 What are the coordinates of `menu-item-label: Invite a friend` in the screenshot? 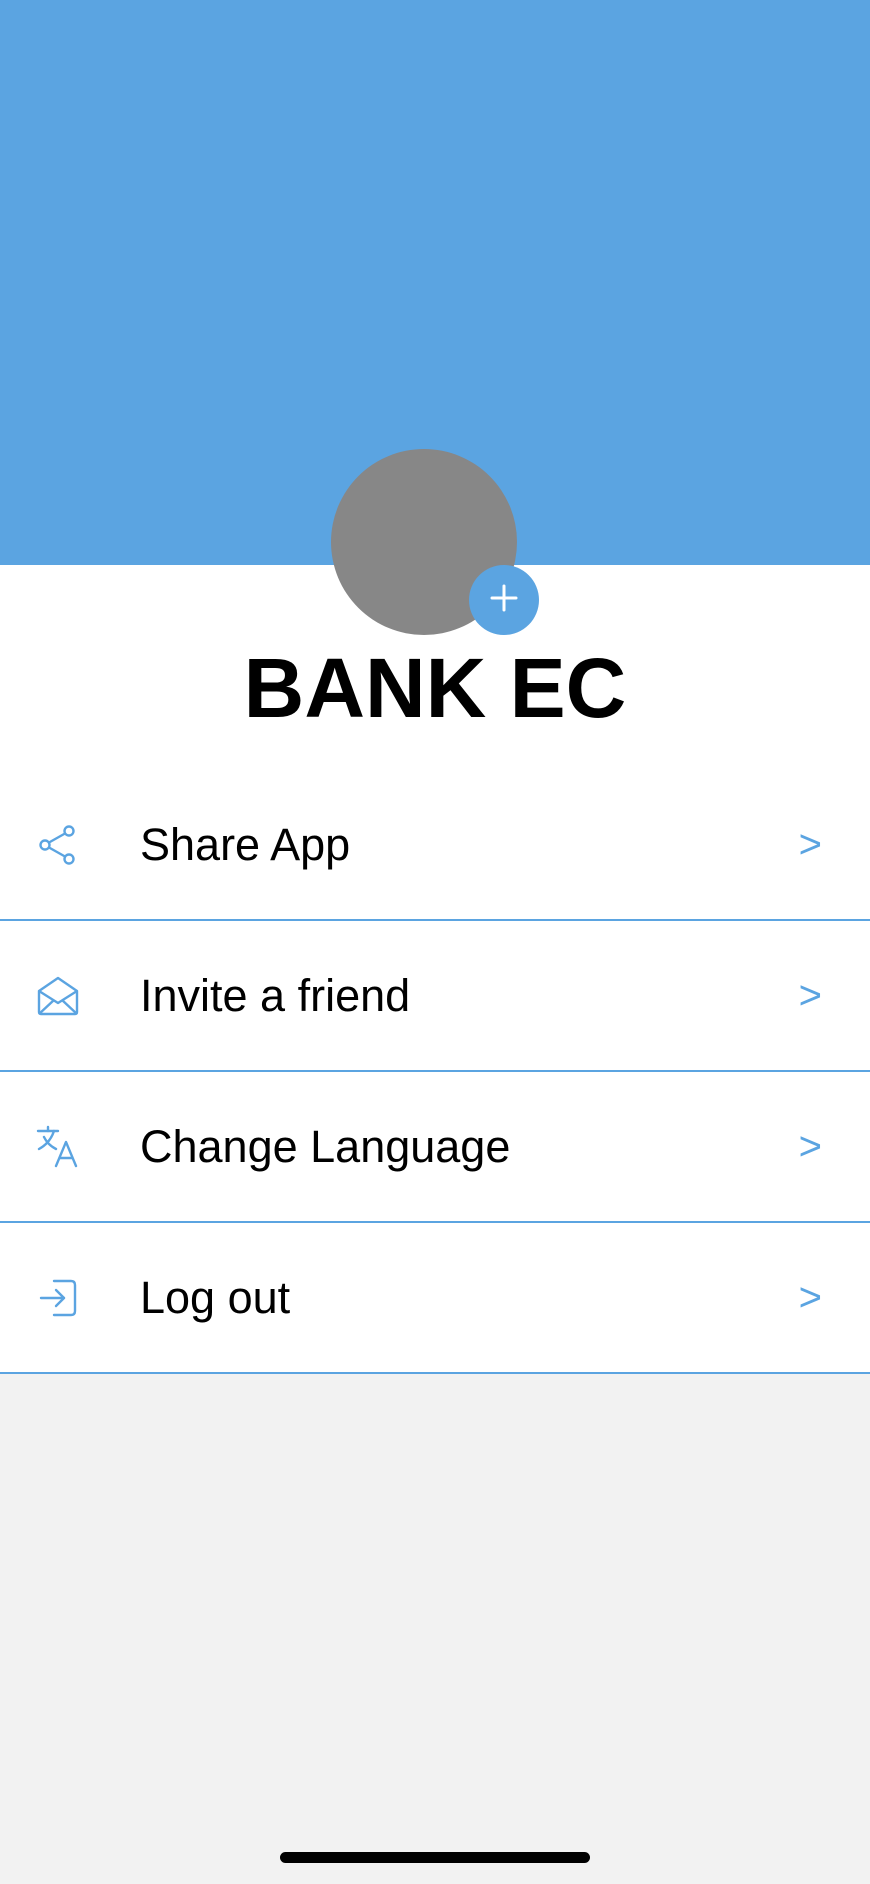 It's located at (275, 995).